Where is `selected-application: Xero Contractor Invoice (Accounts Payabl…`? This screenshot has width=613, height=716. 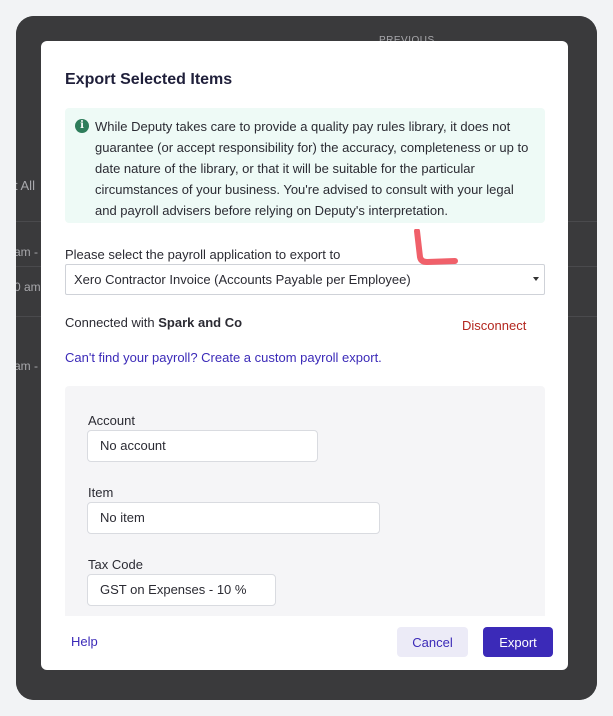
selected-application: Xero Contractor Invoice (Accounts Payabl… is located at coordinates (242, 279).